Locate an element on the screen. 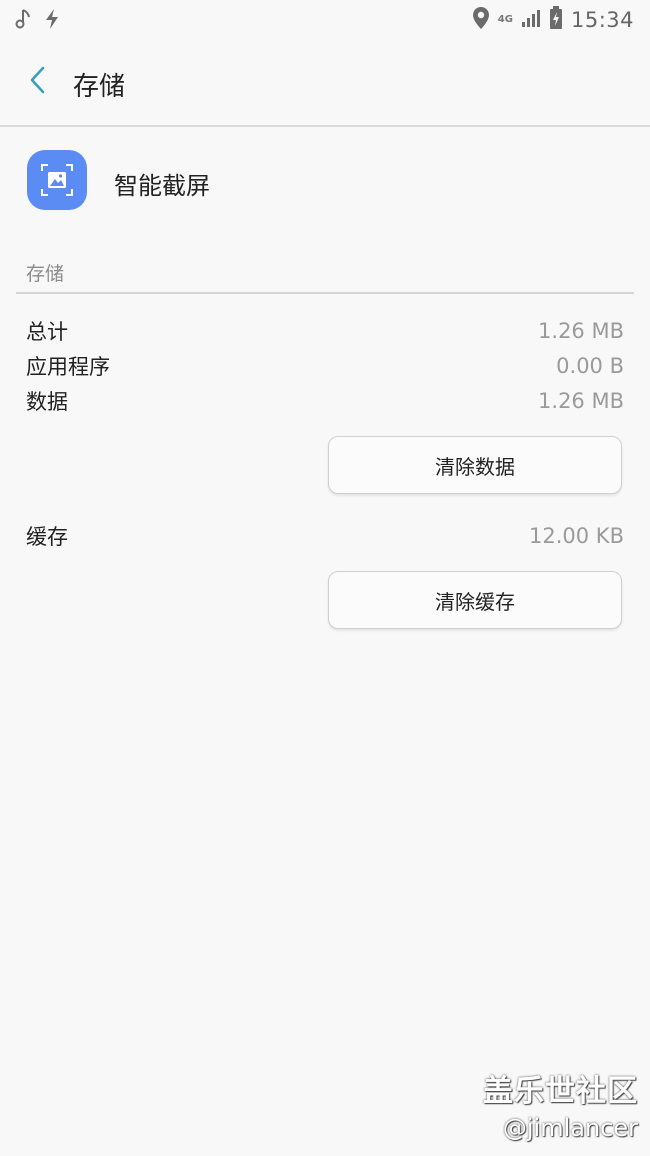 Image resolution: width=650 pixels, height=1156 pixels. app-name: 智能截屏 is located at coordinates (162, 186).